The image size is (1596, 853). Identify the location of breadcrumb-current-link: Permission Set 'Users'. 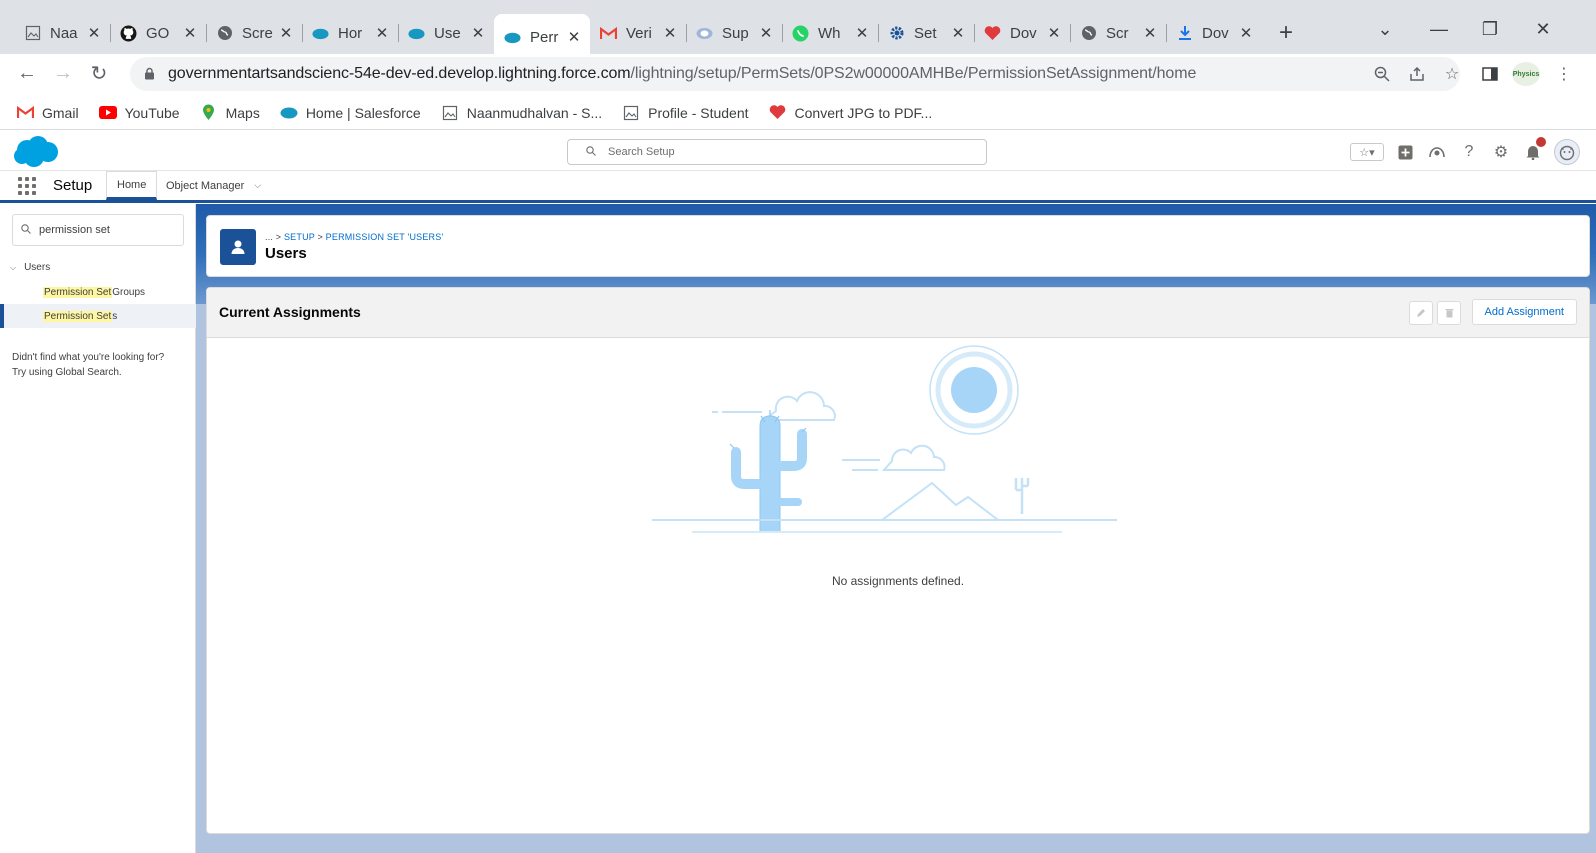
(385, 237).